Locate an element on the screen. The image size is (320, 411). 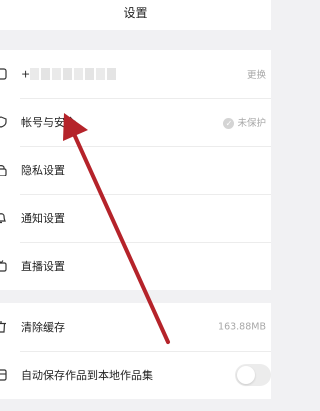
clear-cache-label: 清除缓存 is located at coordinates (43, 327).